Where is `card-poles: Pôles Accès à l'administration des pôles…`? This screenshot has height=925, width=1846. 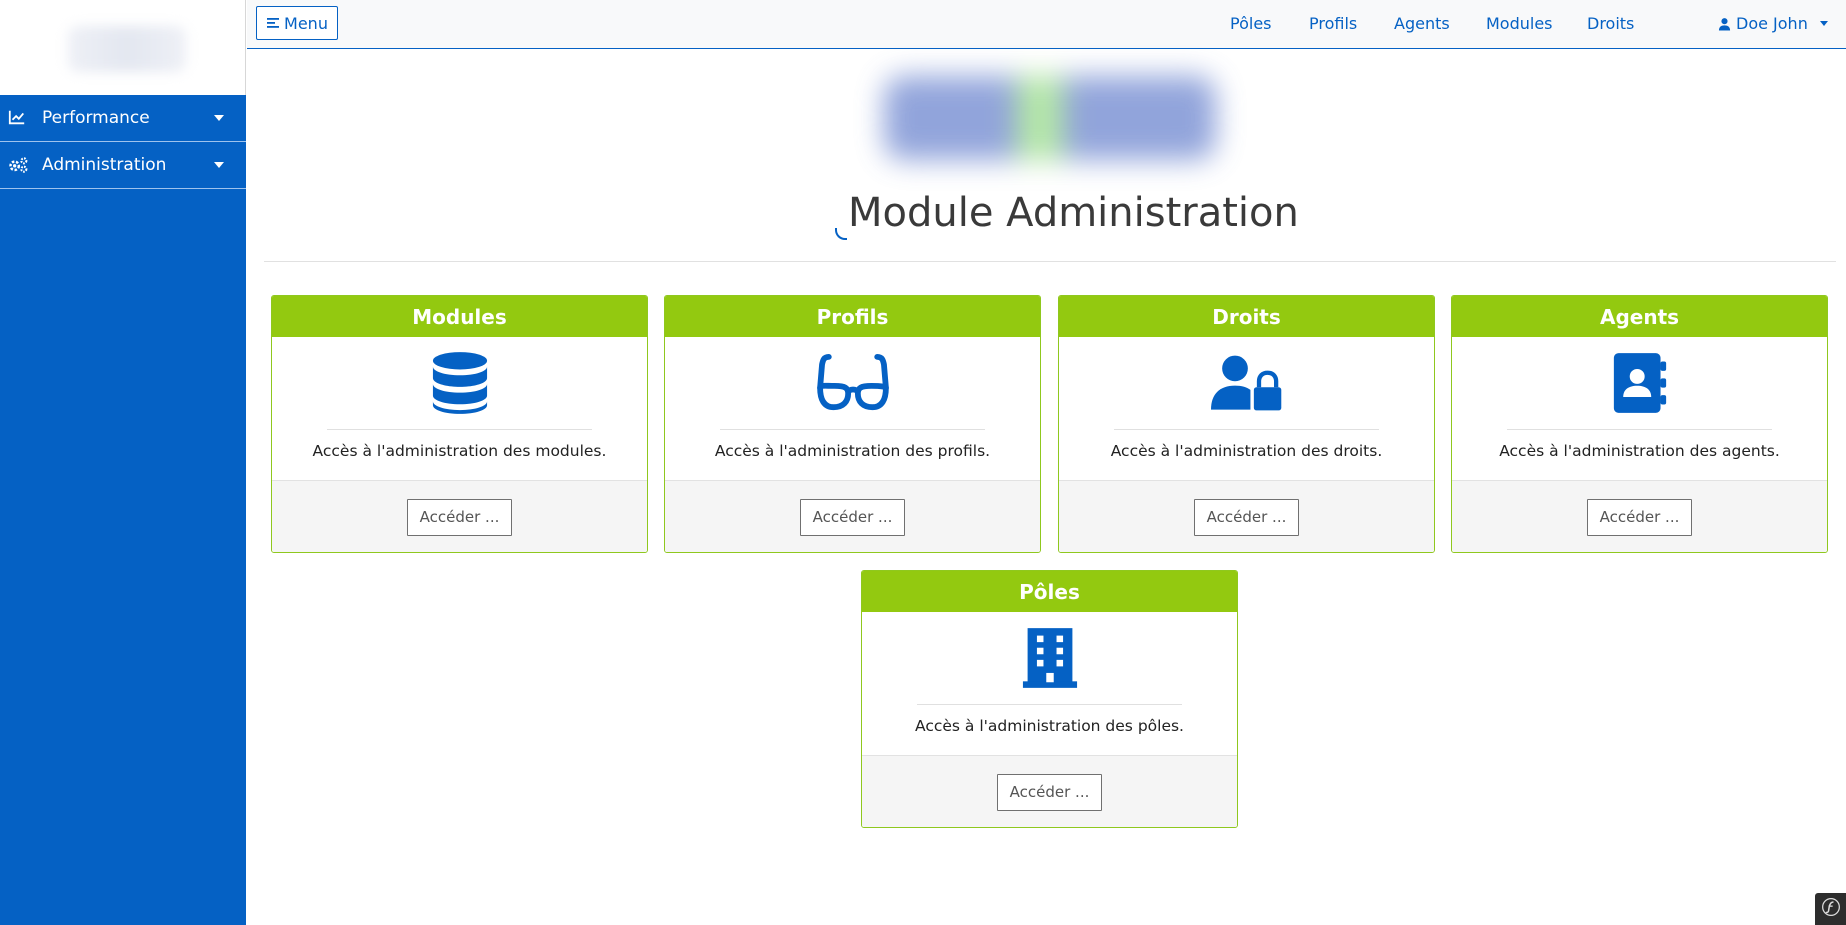 card-poles: Pôles Accès à l'administration des pôles… is located at coordinates (1049, 699).